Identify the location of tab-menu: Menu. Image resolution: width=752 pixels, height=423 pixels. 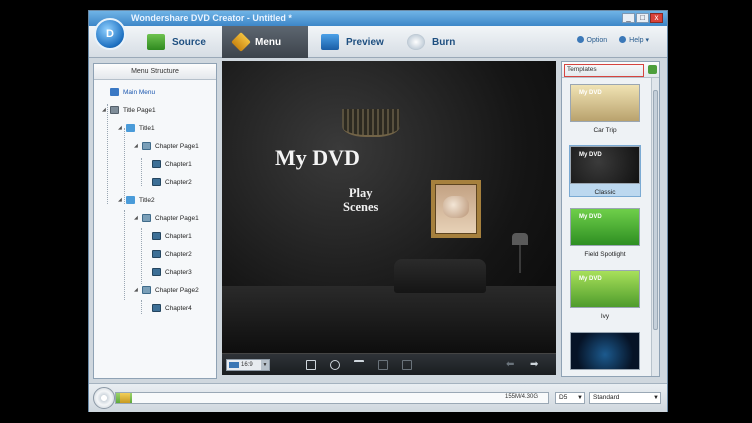
(265, 42).